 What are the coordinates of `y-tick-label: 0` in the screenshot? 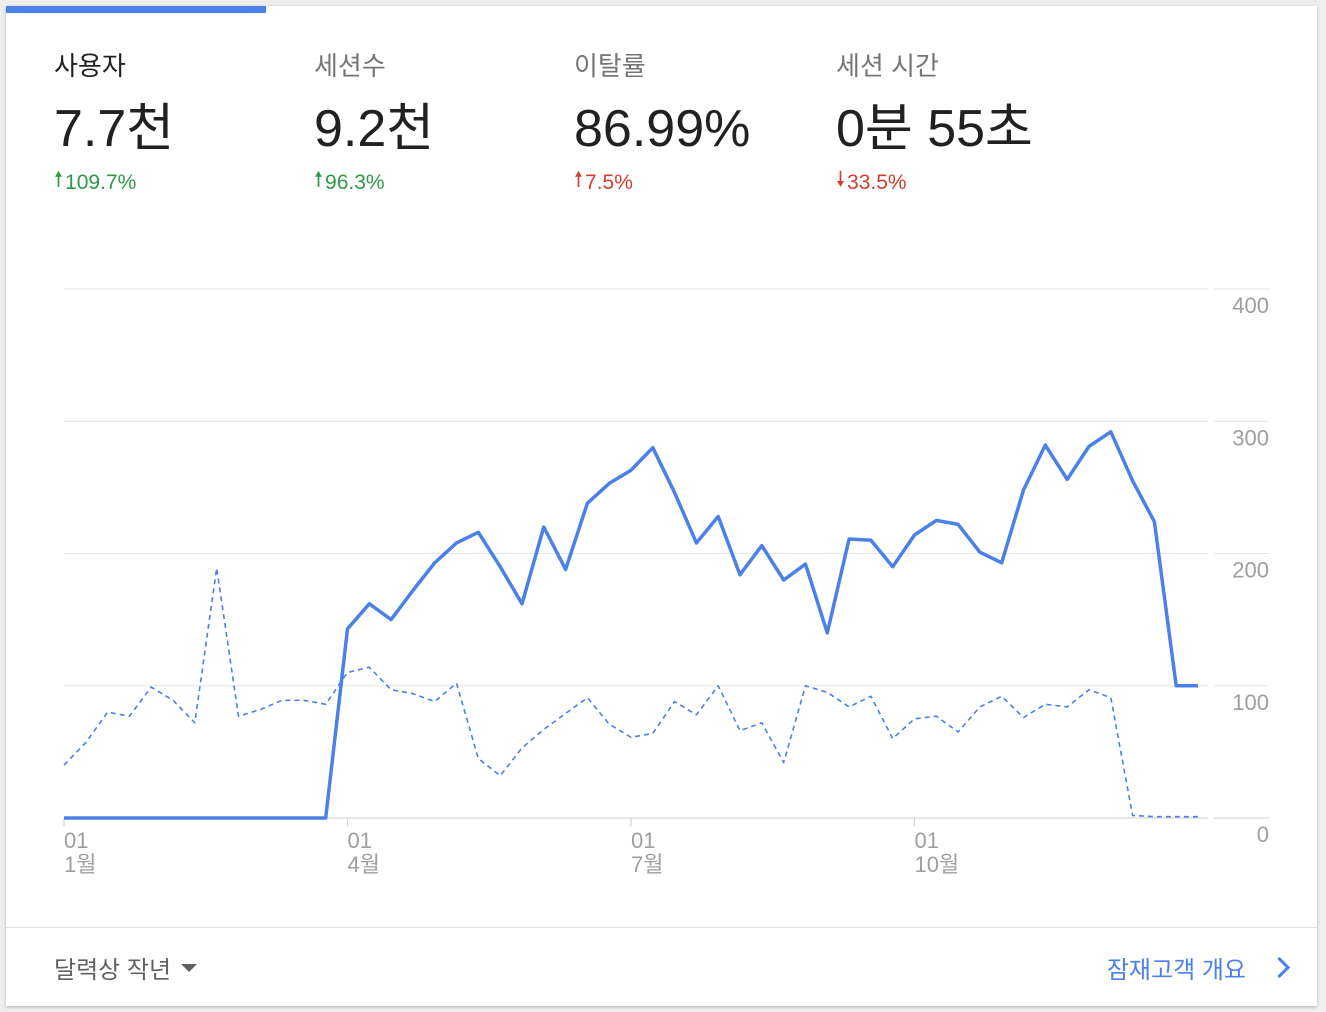 It's located at (1263, 834).